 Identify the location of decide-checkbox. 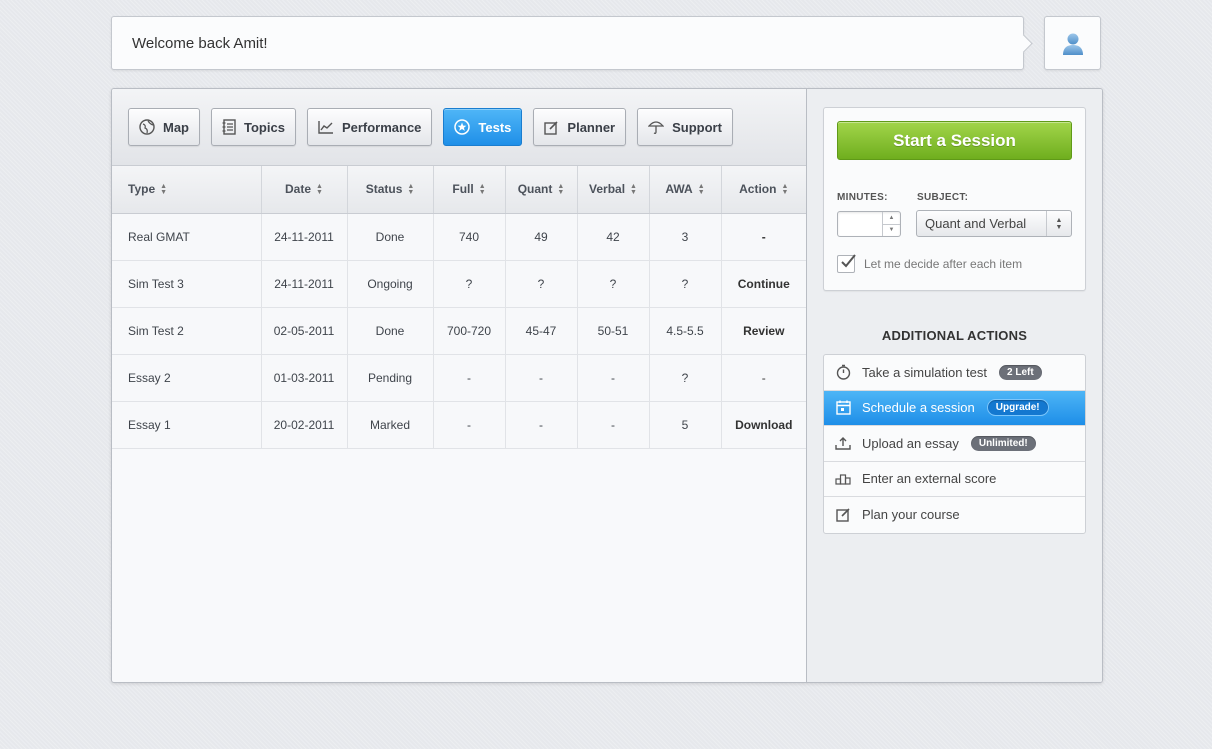
(846, 263).